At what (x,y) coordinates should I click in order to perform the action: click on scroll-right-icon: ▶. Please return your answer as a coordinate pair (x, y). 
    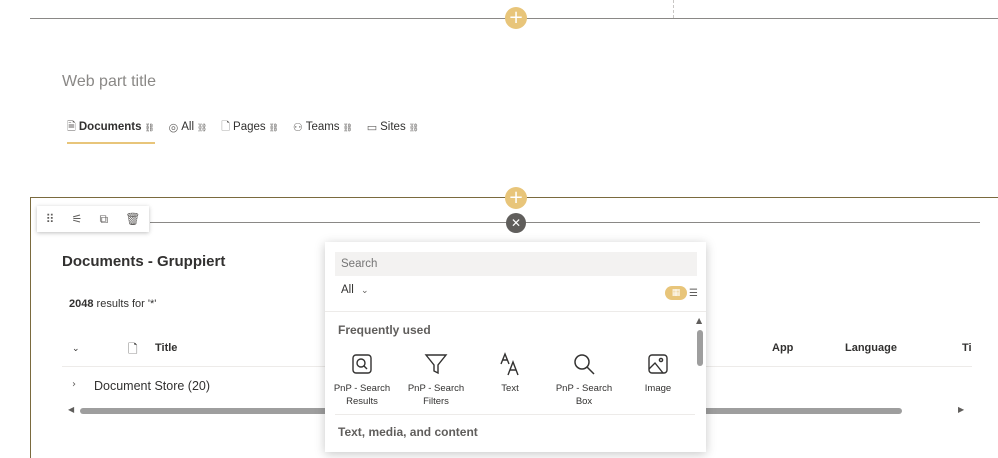
    Looking at the image, I should click on (961, 409).